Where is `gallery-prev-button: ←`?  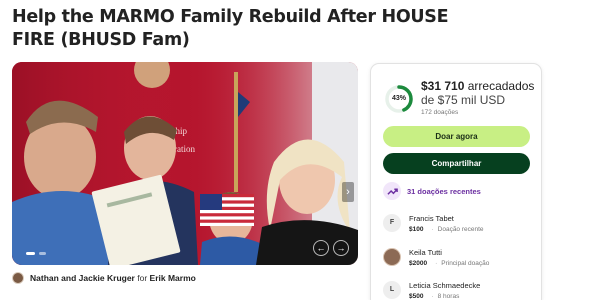 gallery-prev-button: ← is located at coordinates (321, 248).